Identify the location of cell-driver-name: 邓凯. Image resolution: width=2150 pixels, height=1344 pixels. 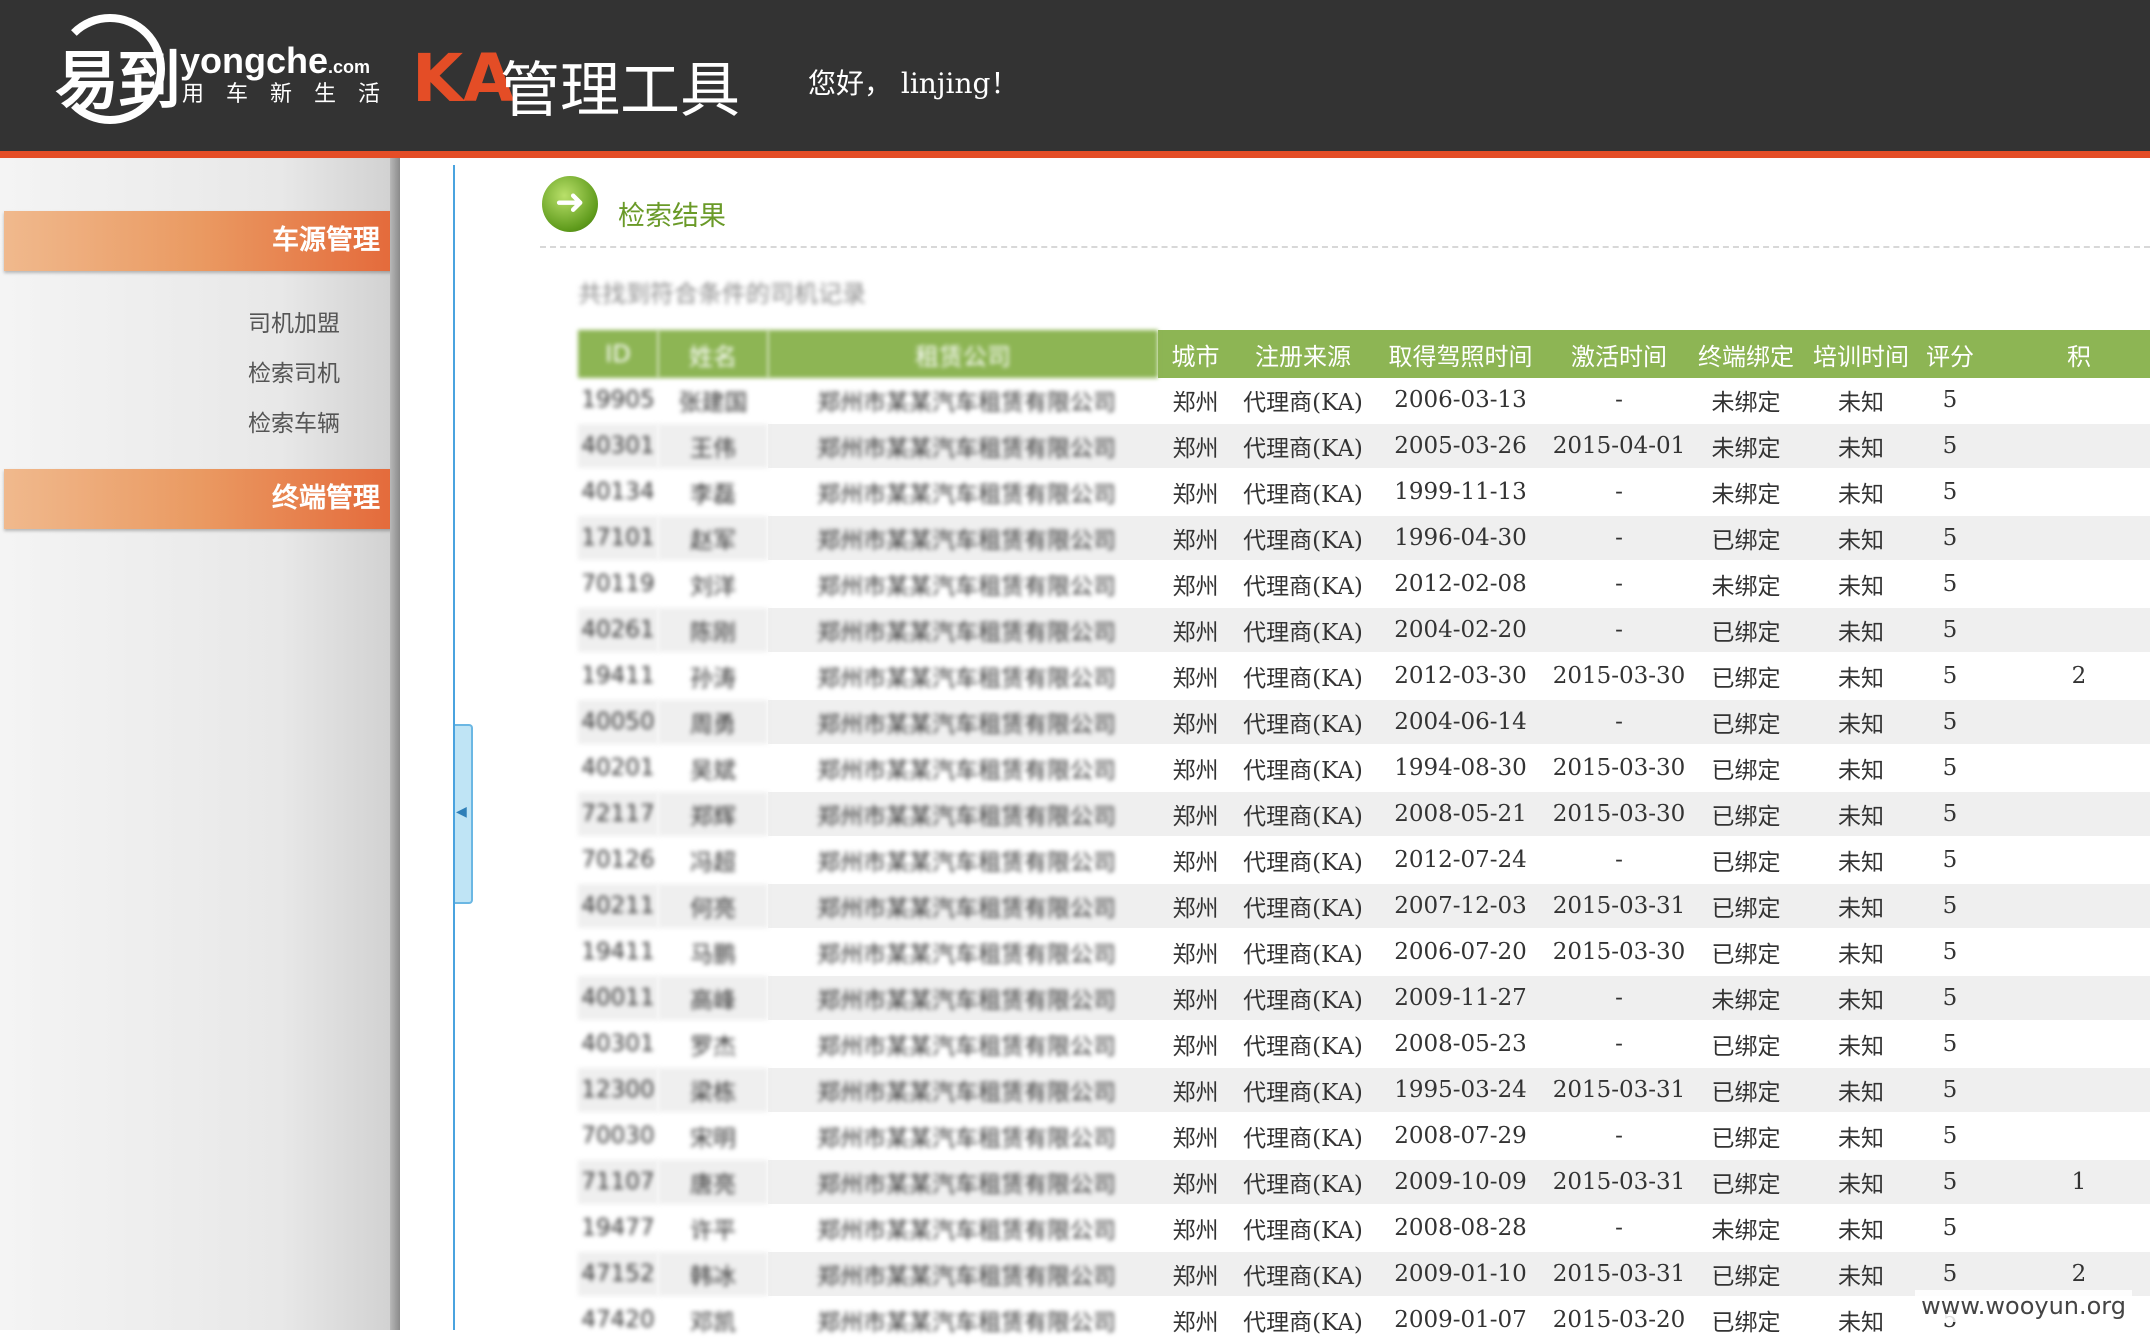
(713, 1320).